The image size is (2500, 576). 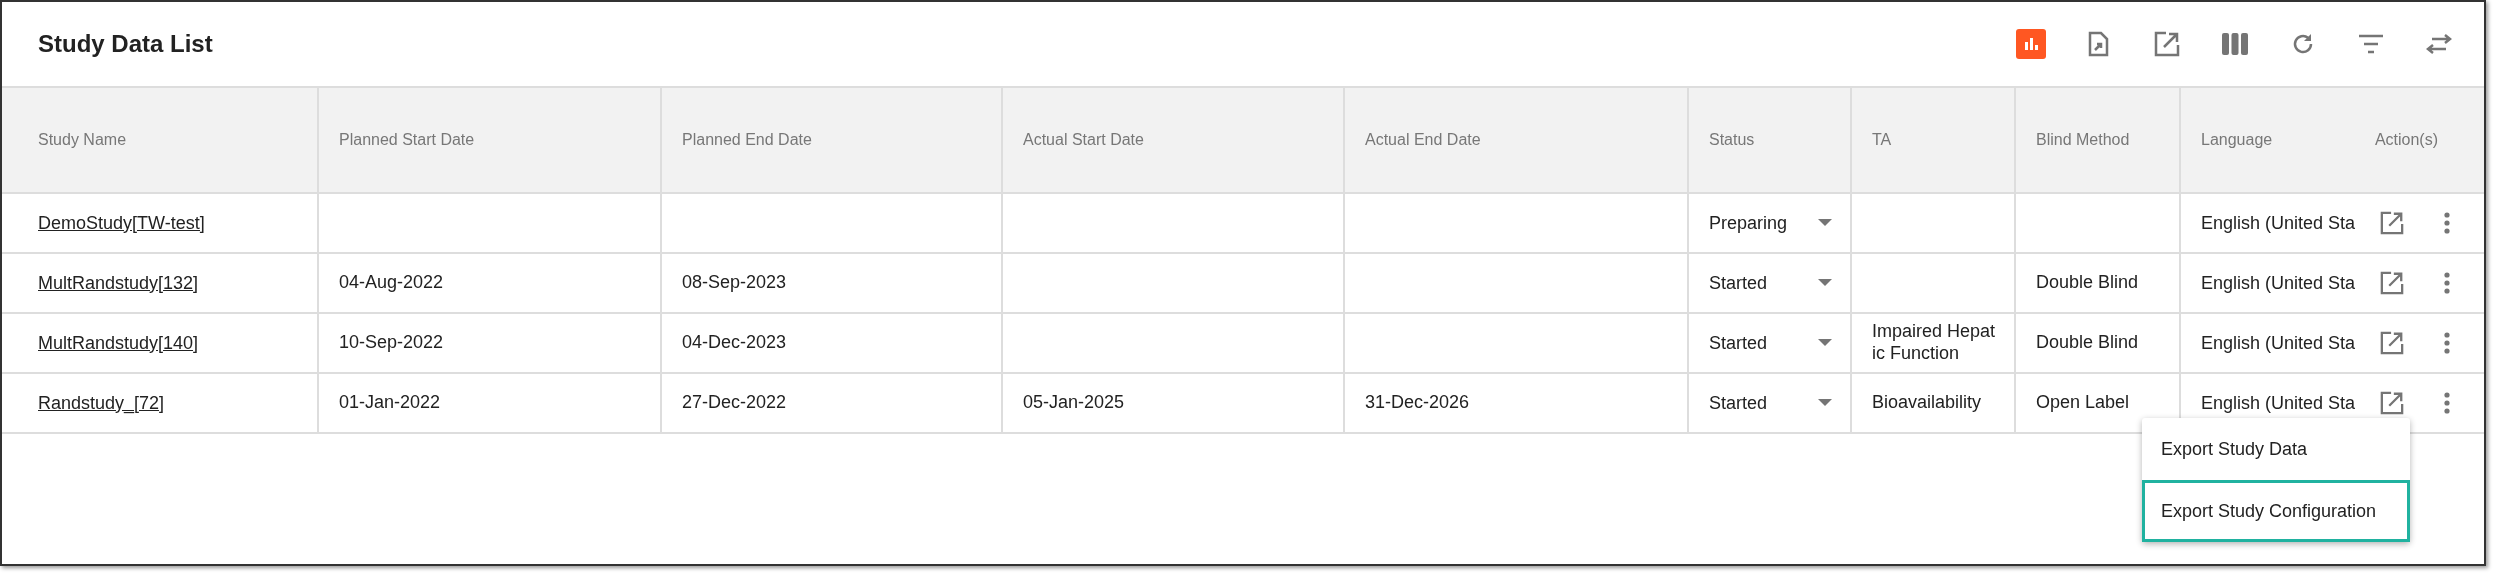 What do you see at coordinates (2099, 44) in the screenshot?
I see `file-arrow-icon` at bounding box center [2099, 44].